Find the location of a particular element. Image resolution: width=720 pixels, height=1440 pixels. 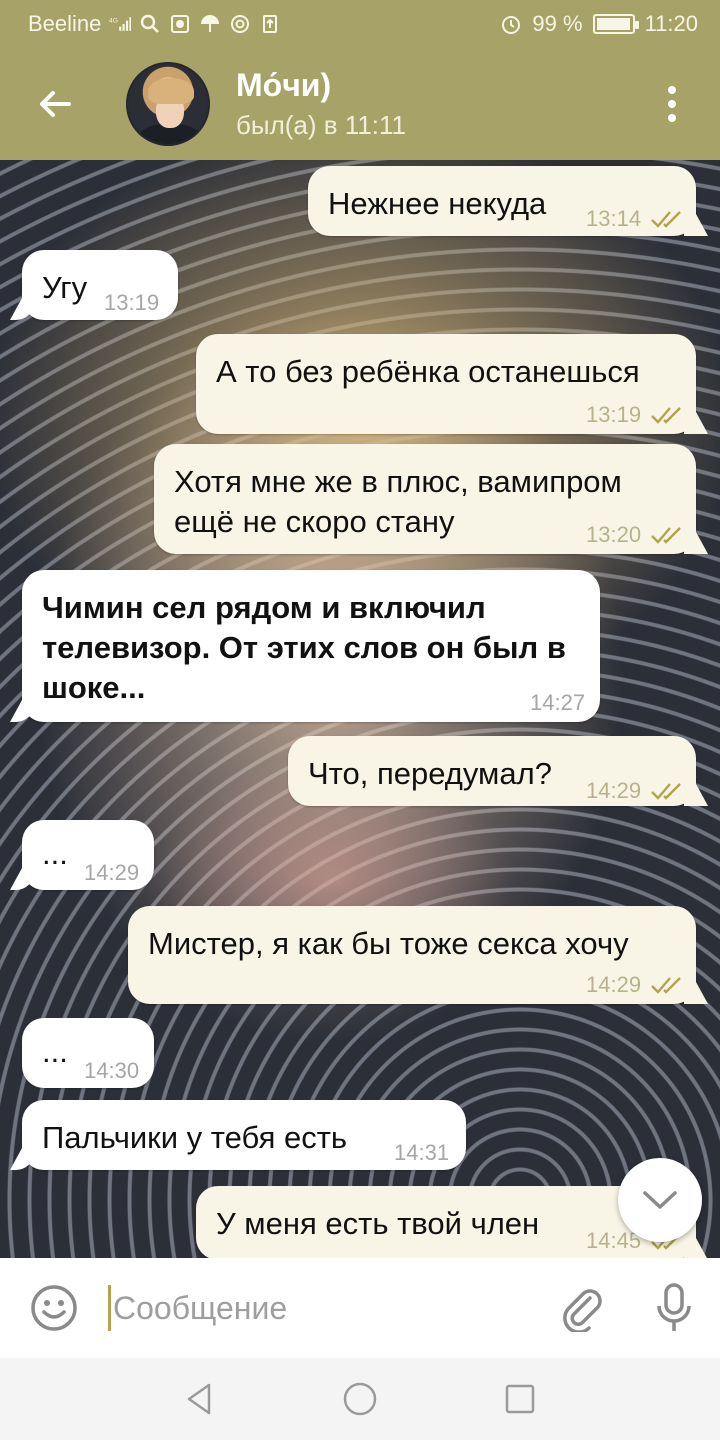

message-input is located at coordinates (313, 1308).